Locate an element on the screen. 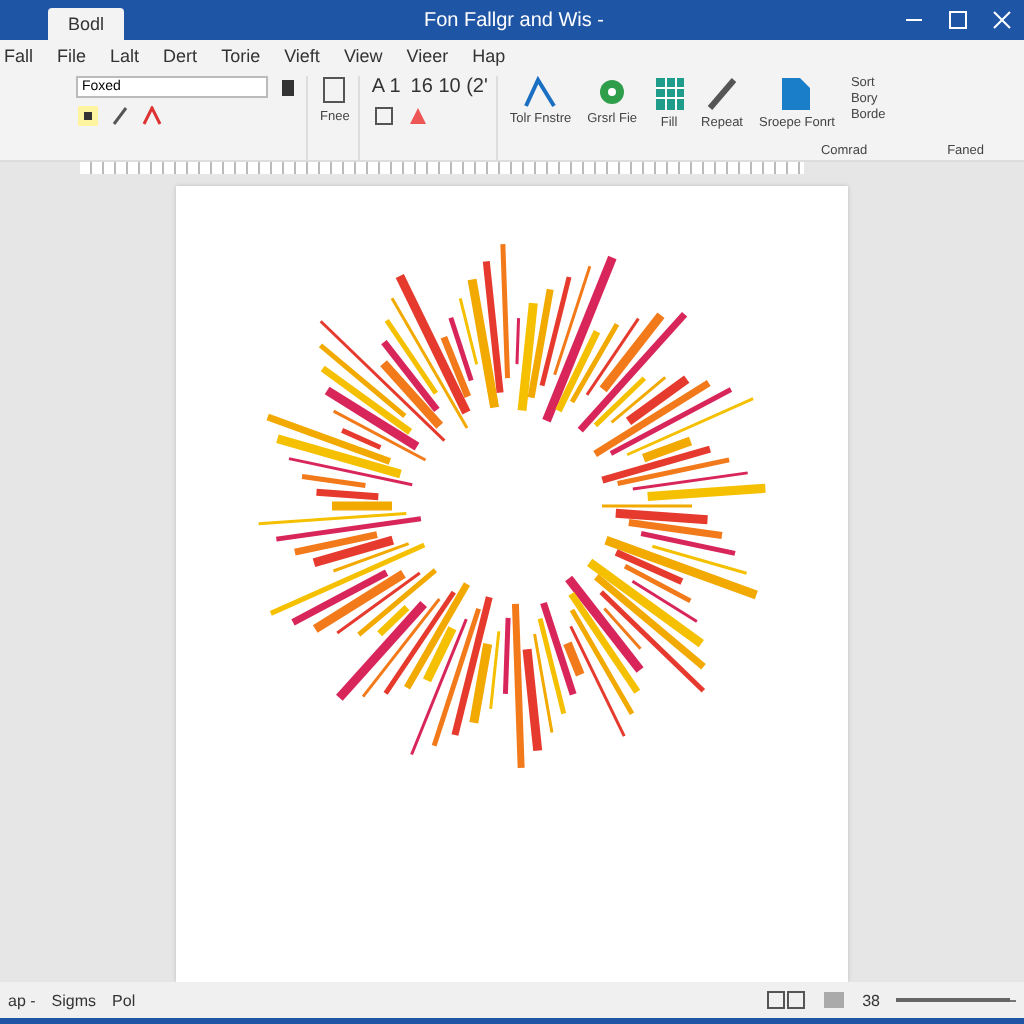  status-item: ap - is located at coordinates (22, 1000).